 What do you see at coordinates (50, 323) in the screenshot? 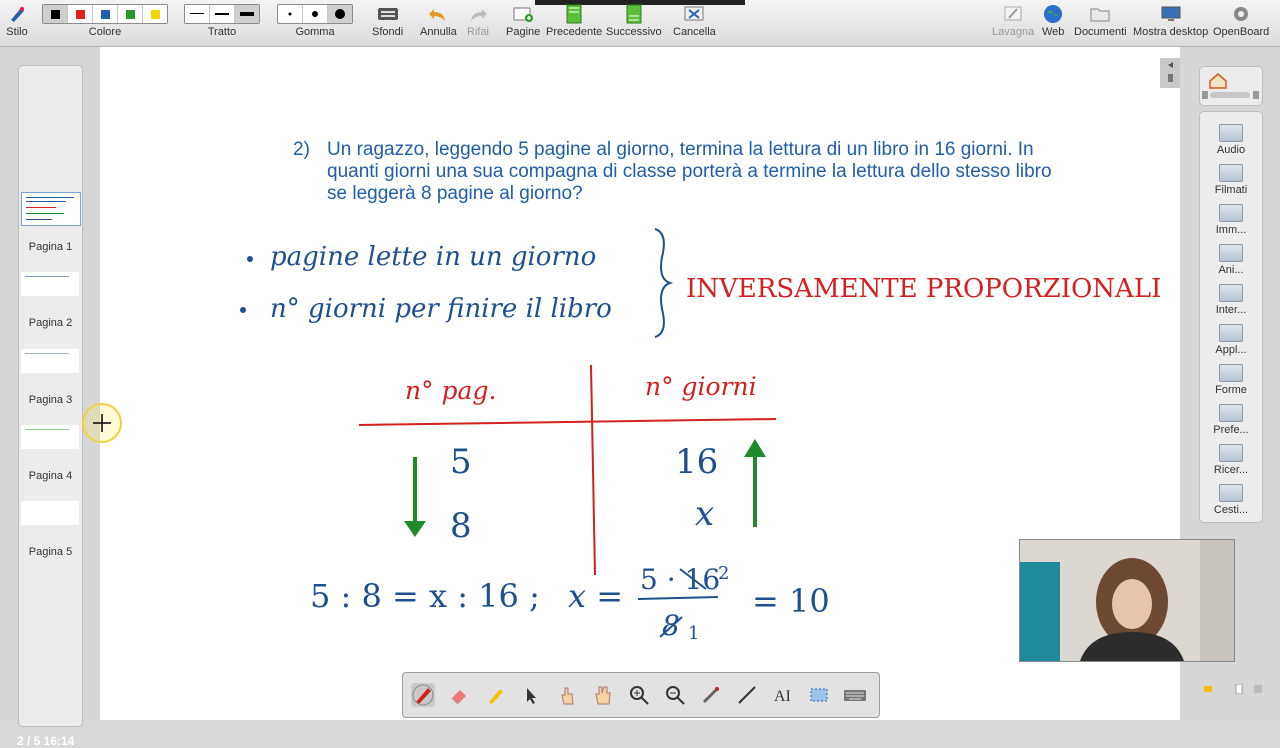
I see `page-label-2: Pagina 2` at bounding box center [50, 323].